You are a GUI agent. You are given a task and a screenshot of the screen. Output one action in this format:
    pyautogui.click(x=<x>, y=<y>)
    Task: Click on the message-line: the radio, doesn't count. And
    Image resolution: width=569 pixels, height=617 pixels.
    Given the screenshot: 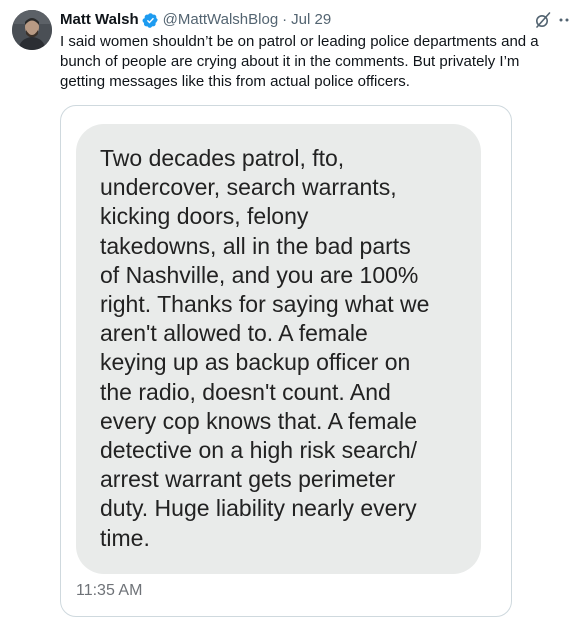 What is the action you would take?
    pyautogui.click(x=245, y=391)
    